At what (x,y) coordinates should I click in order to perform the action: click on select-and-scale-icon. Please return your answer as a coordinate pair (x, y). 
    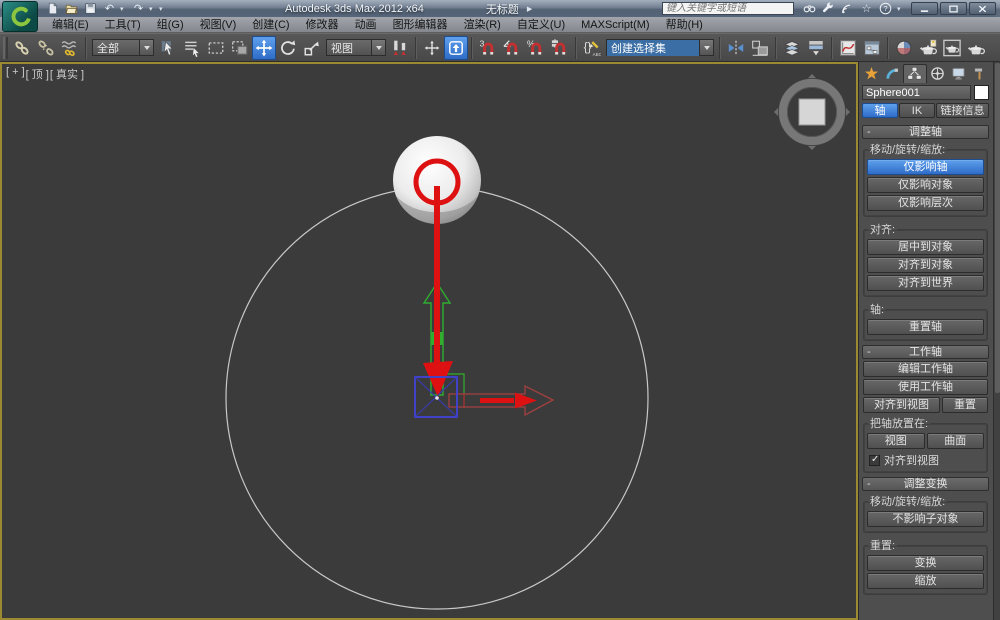
    Looking at the image, I should click on (312, 48).